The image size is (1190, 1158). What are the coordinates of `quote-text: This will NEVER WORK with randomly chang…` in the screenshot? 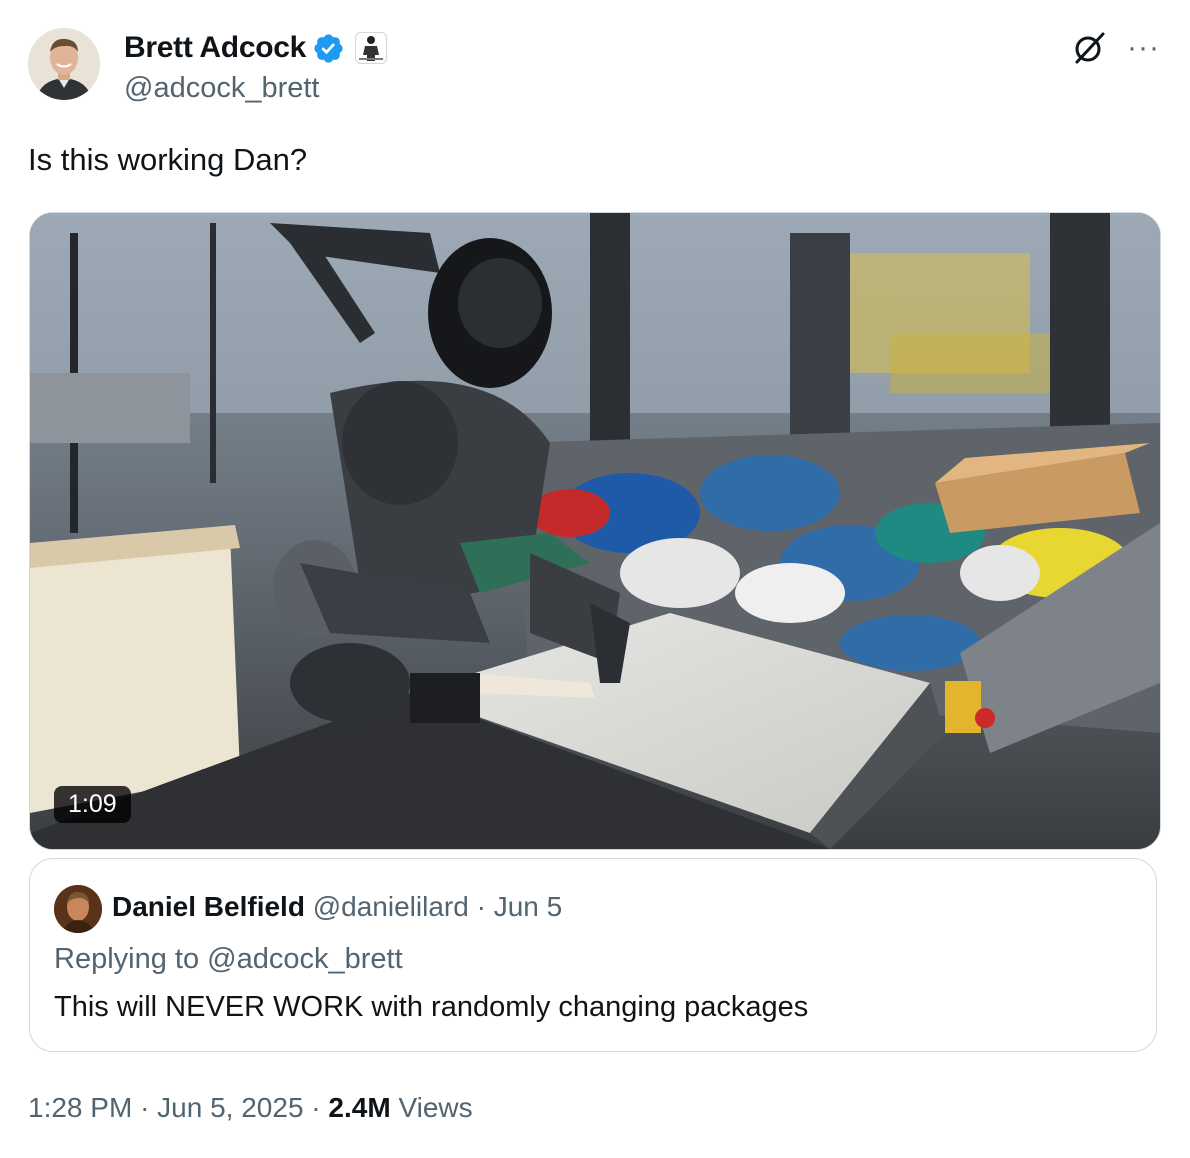 It's located at (431, 1007).